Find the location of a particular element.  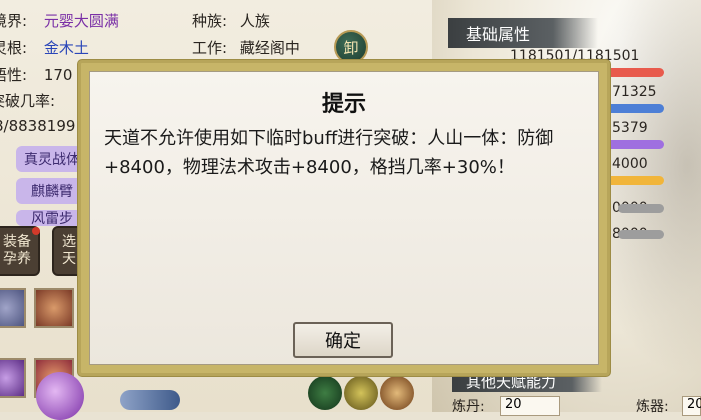

job-label: 工作: is located at coordinates (210, 48).